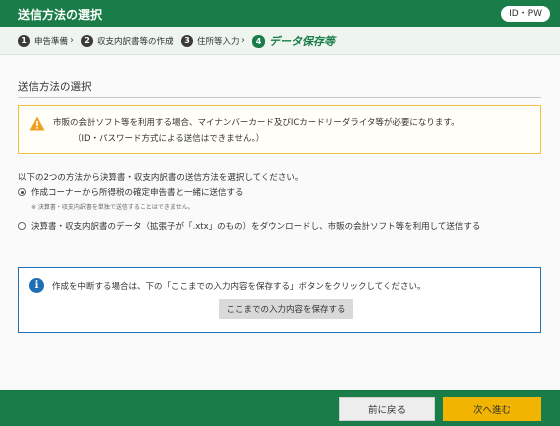  I want to click on option-send-with-return: 作成コーナーから所得税の確定申告書と一緒に送信する, so click(131, 192).